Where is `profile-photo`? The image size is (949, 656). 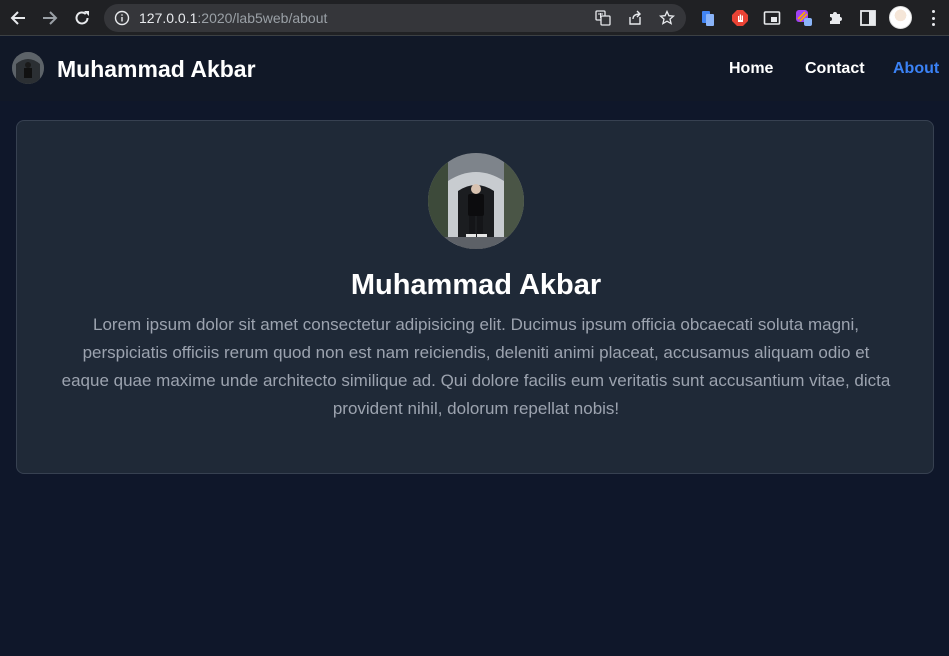 profile-photo is located at coordinates (476, 201).